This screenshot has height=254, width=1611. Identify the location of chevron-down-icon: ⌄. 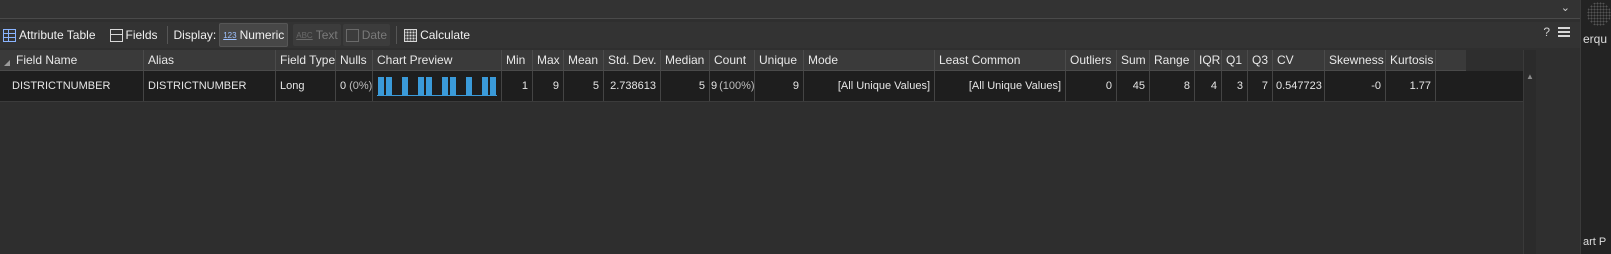
(1565, 7).